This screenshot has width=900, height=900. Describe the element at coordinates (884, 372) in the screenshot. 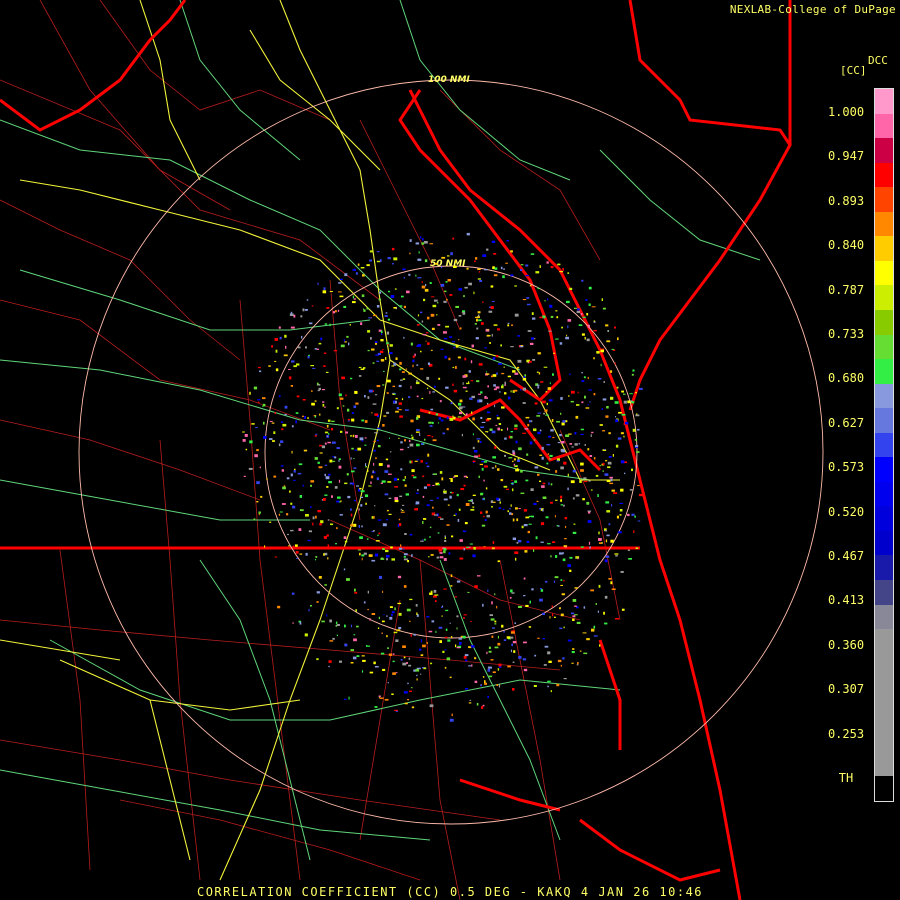

I see `colorbar-segment` at that location.